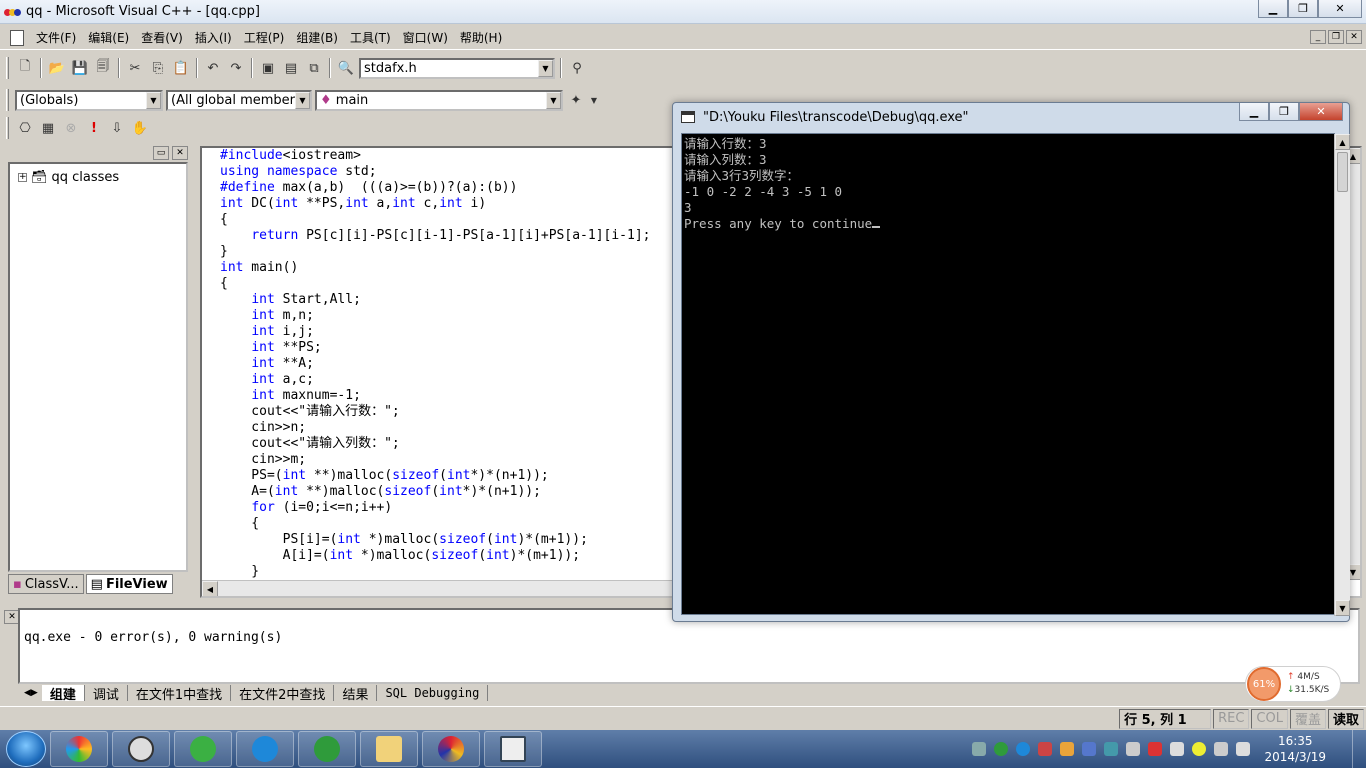 This screenshot has width=1366, height=768. Describe the element at coordinates (435, 380) in the screenshot. I see `code-line: int a,c;` at that location.